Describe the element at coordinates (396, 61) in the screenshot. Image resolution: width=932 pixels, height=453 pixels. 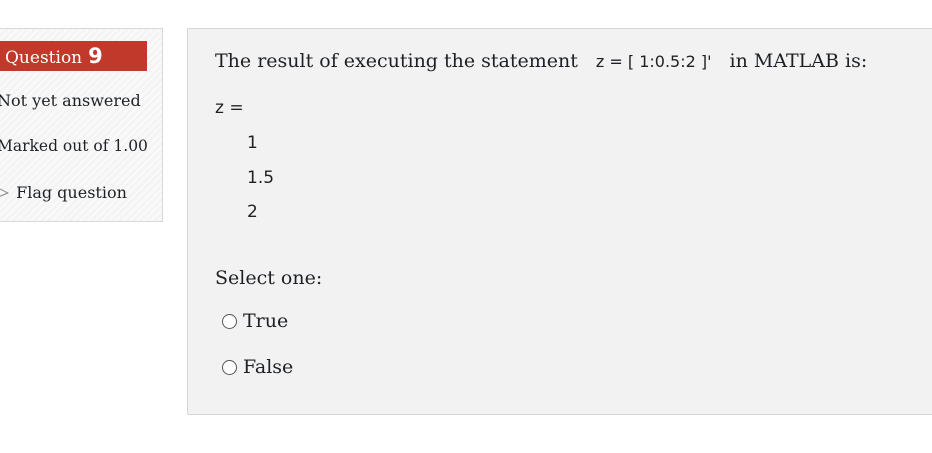
I see `question-text-before: The result of executing the statement` at that location.